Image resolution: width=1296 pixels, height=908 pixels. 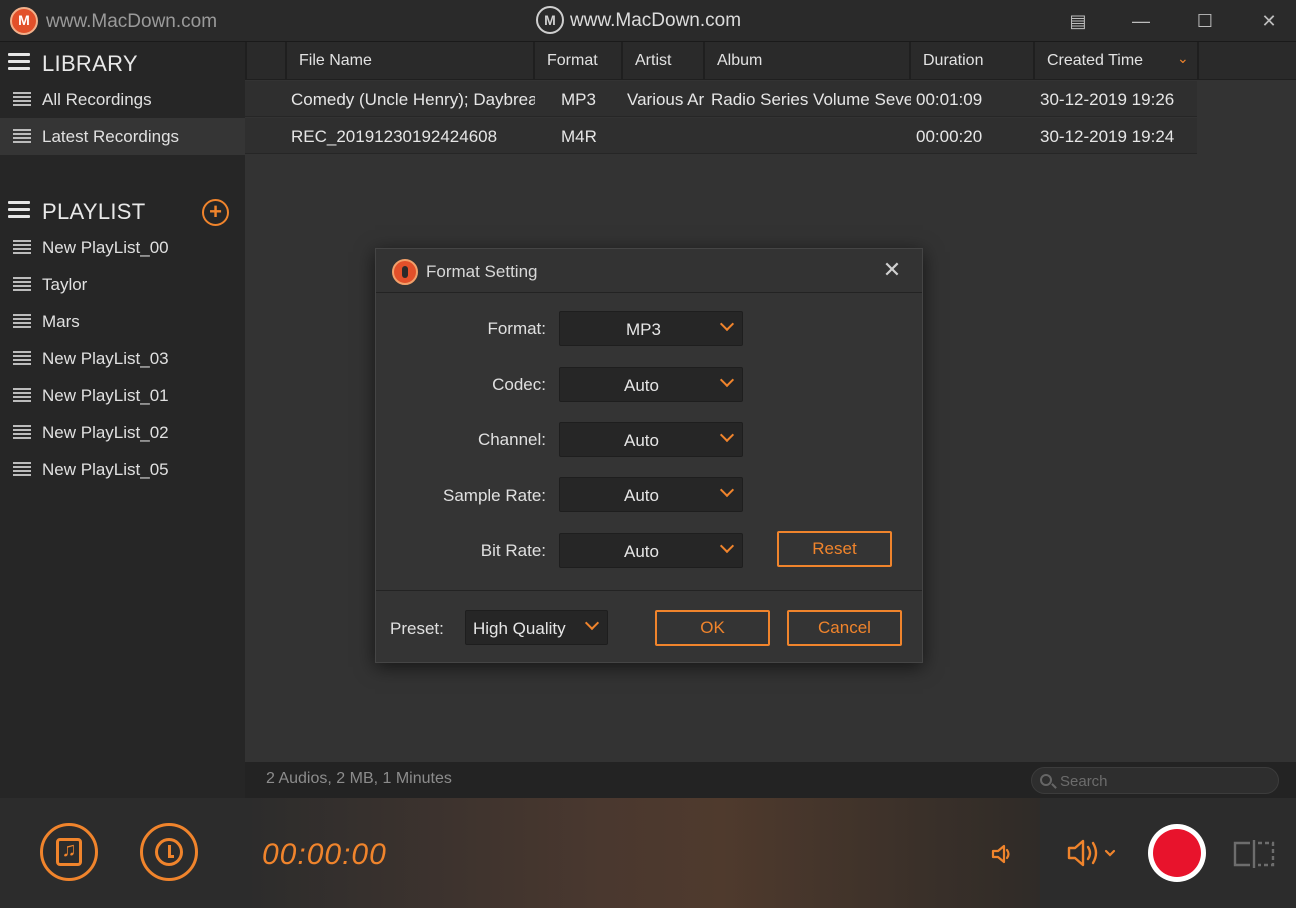 What do you see at coordinates (971, 61) in the screenshot?
I see `column-header-duration: Duration` at bounding box center [971, 61].